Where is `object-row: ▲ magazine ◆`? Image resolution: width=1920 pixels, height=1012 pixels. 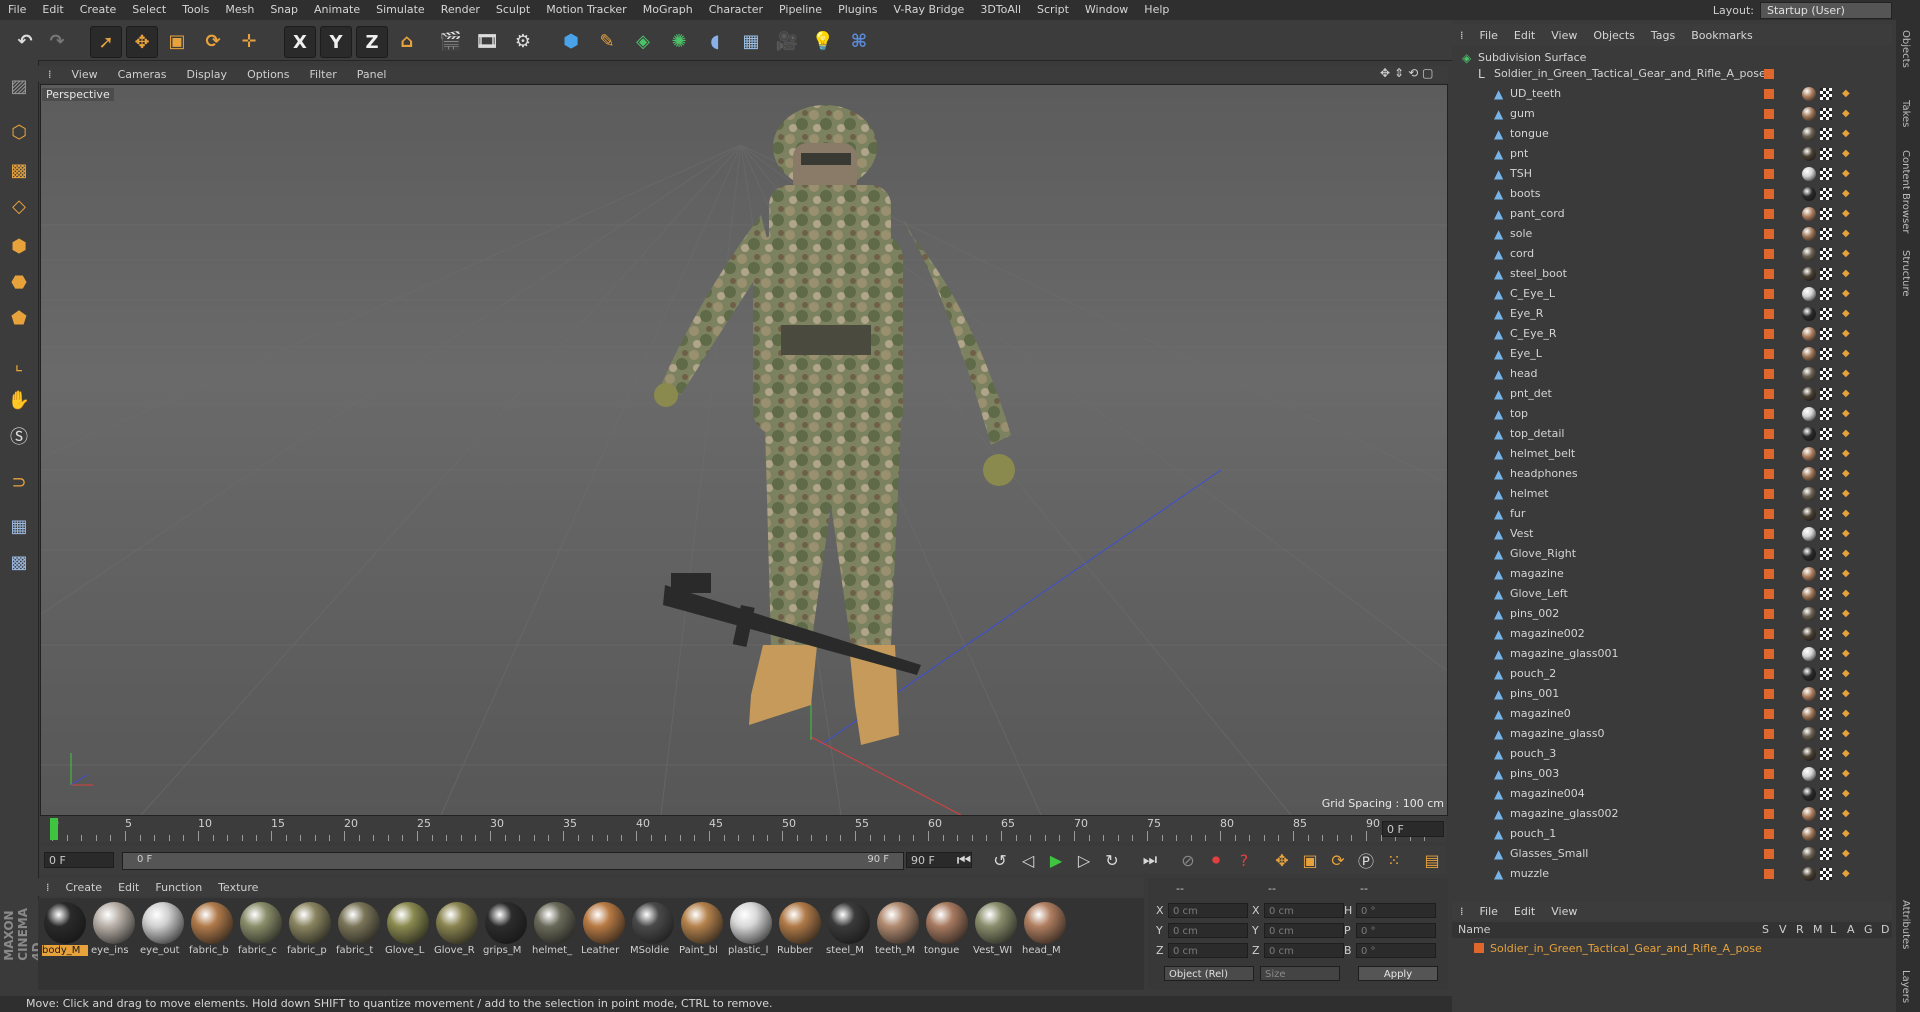
object-row: ▲ magazine ◆ is located at coordinates (1672, 574).